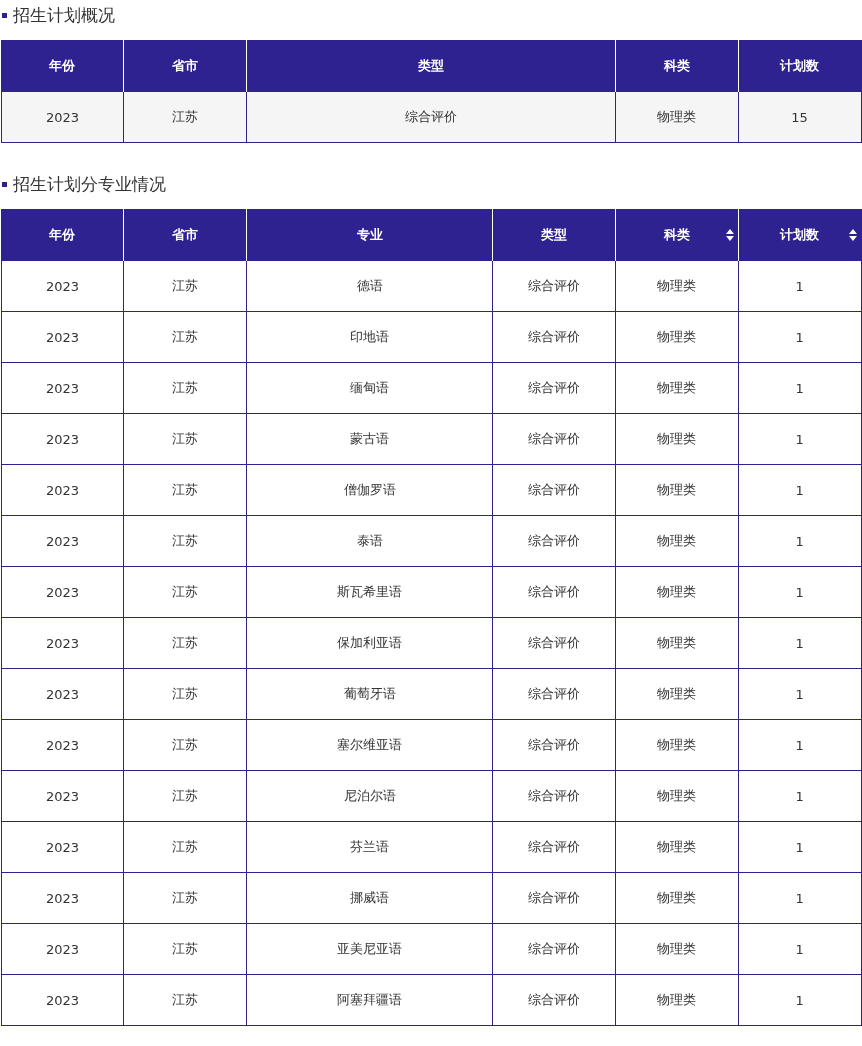 Image resolution: width=862 pixels, height=1046 pixels. Describe the element at coordinates (185, 235) in the screenshot. I see `column-header: 省市` at that location.